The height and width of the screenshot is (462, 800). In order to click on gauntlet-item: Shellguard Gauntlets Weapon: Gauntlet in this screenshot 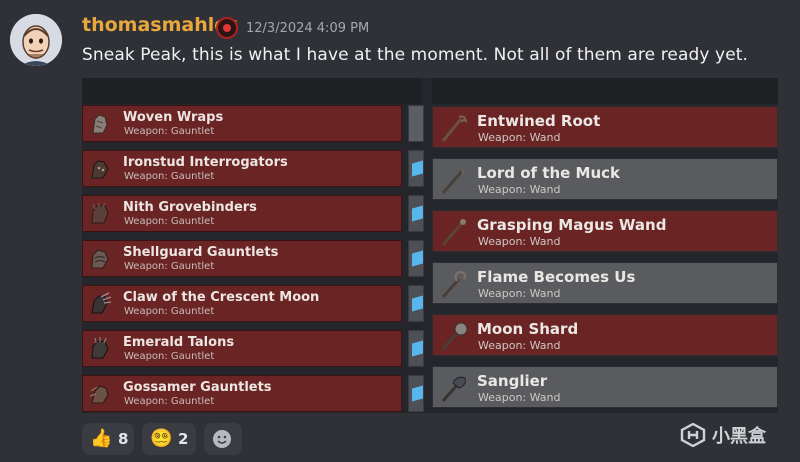, I will do `click(242, 258)`.